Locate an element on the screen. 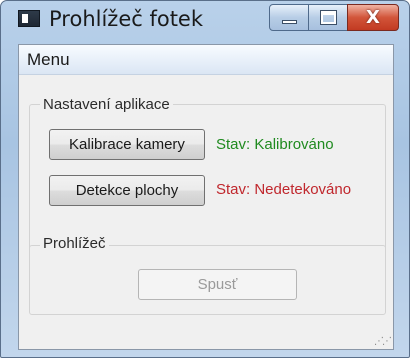 This screenshot has width=412, height=360. maximize-button is located at coordinates (328, 17).